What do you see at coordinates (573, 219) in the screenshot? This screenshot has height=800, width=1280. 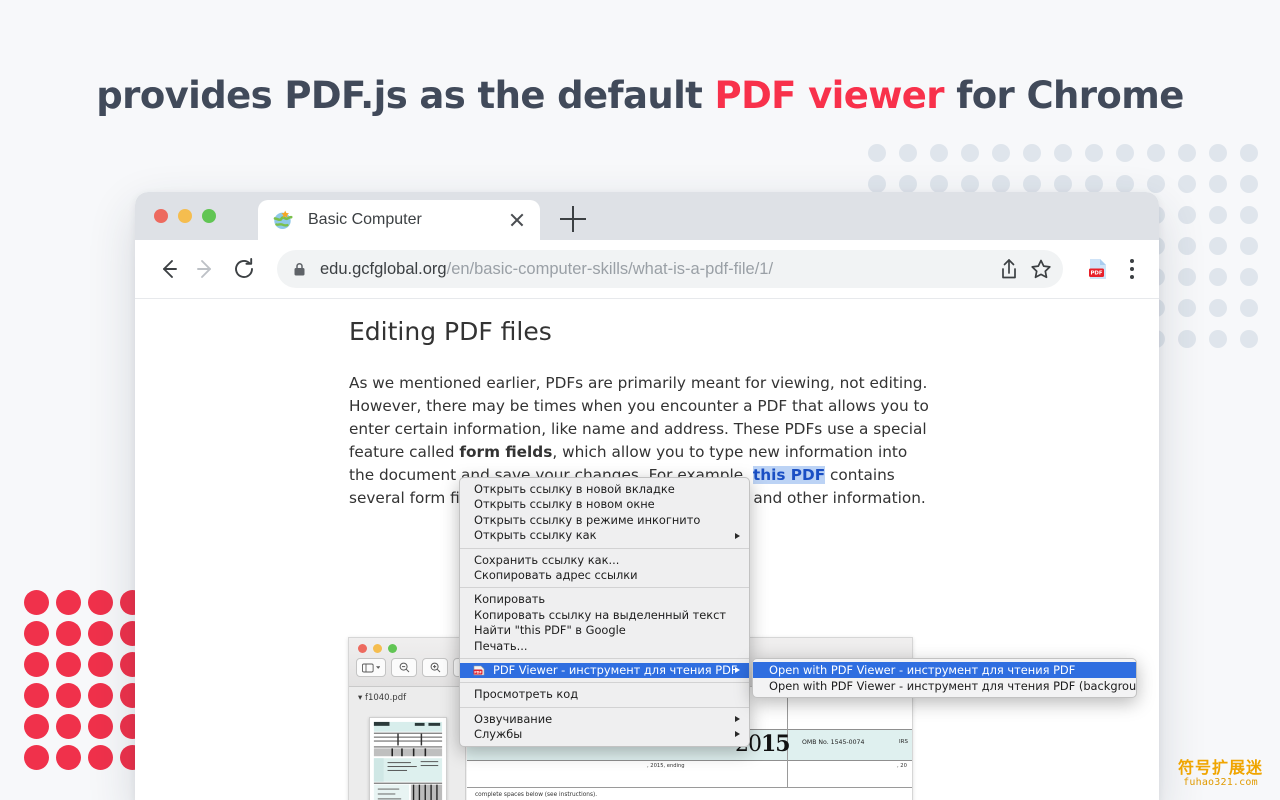 I see `new-tab-button` at bounding box center [573, 219].